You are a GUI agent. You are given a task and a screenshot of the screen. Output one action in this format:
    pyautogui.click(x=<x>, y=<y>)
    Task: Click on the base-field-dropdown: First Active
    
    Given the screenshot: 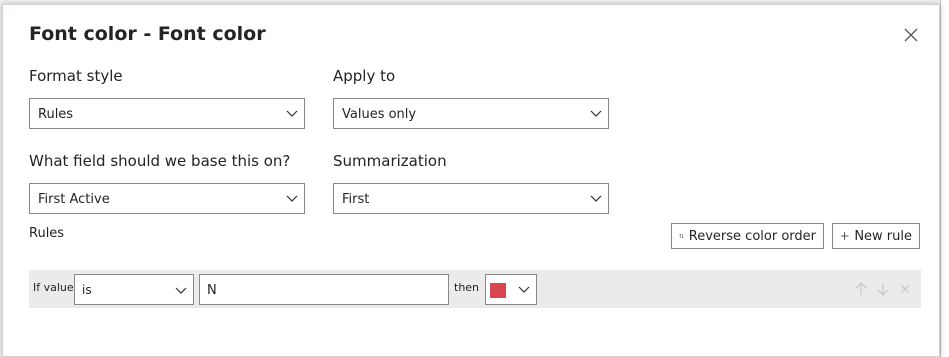 What is the action you would take?
    pyautogui.click(x=167, y=198)
    